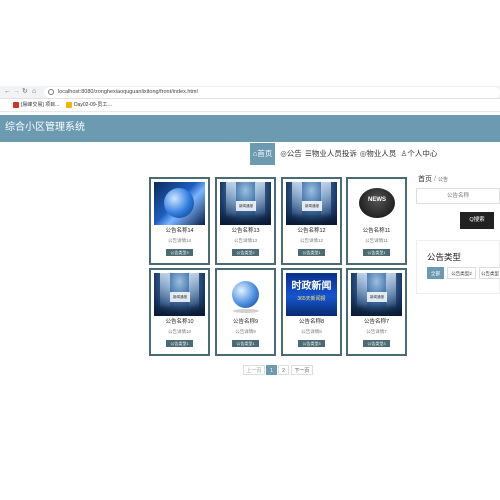 The width and height of the screenshot is (500, 500). What do you see at coordinates (461, 273) in the screenshot?
I see `type-filter-2: 公告类型2` at bounding box center [461, 273].